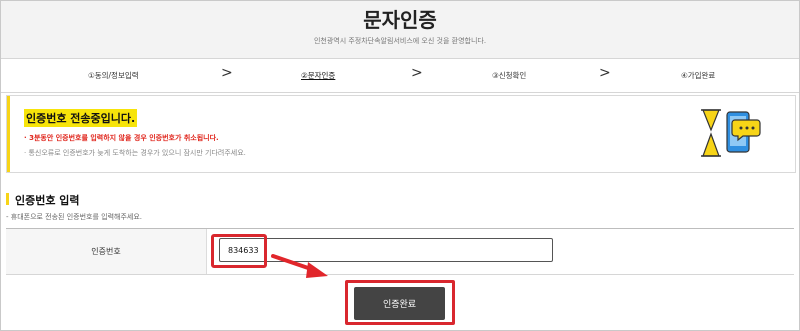  I want to click on step-2-current: ②문자인증, so click(318, 75).